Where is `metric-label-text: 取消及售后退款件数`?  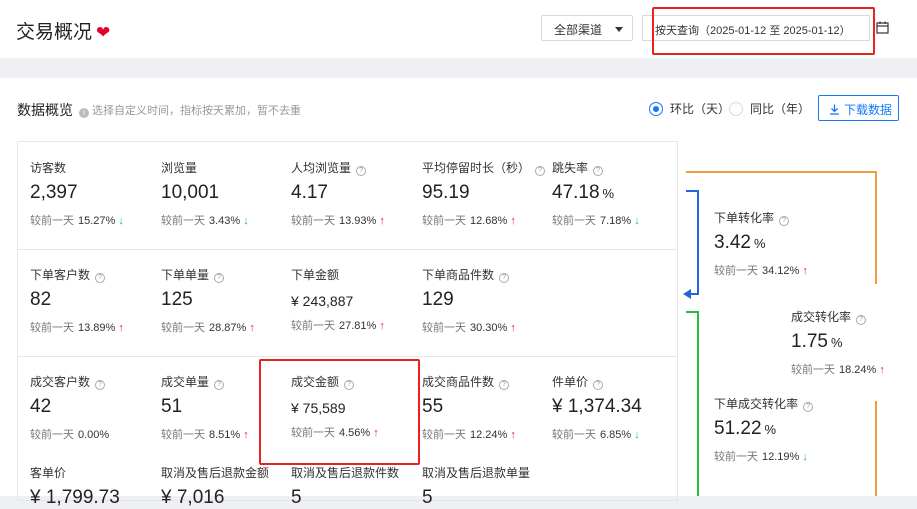 metric-label-text: 取消及售后退款件数 is located at coordinates (345, 473).